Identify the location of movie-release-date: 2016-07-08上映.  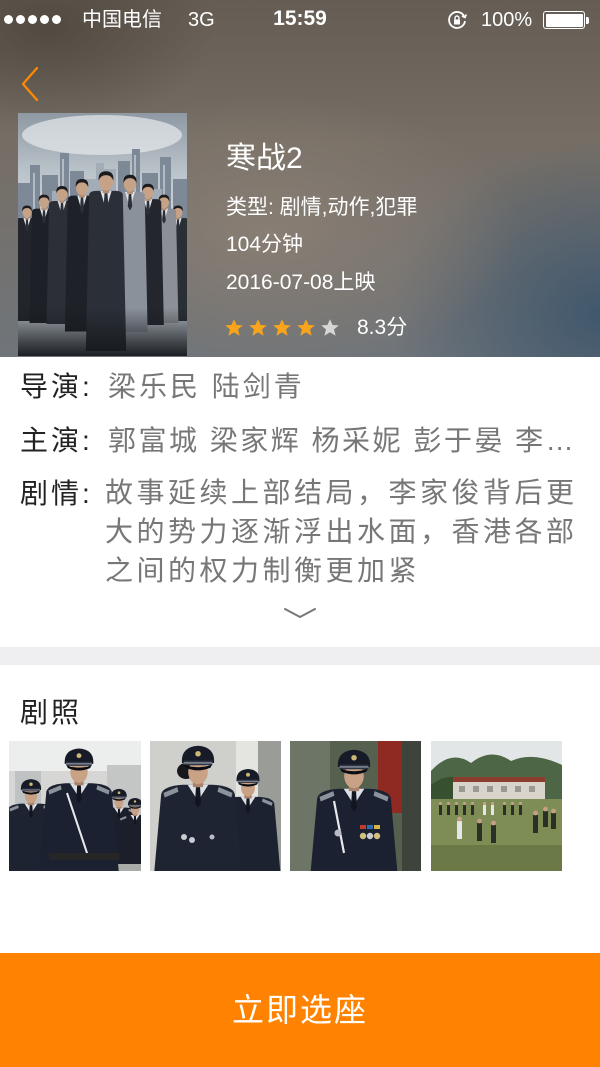
(301, 282).